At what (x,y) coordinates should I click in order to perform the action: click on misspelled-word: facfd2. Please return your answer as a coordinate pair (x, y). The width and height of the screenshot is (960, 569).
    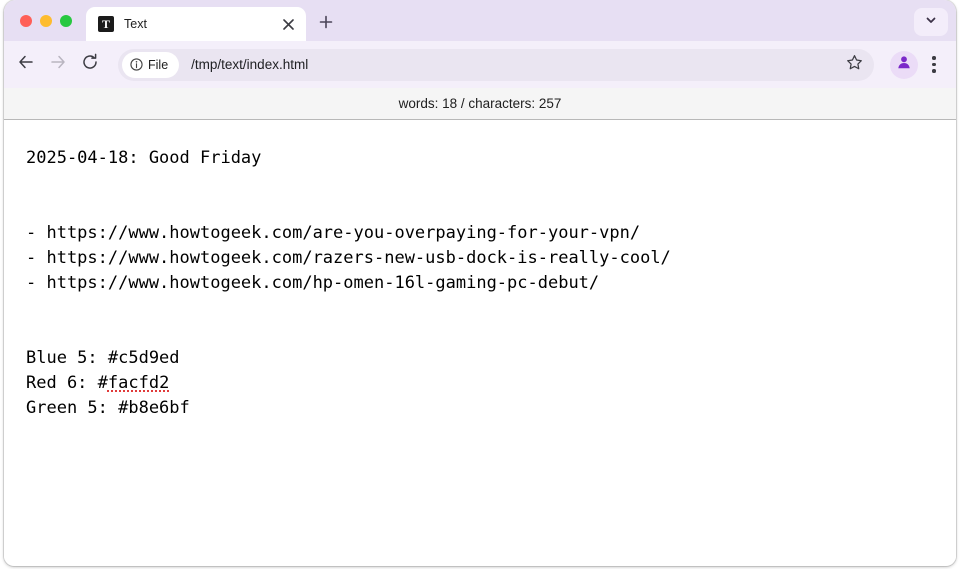
    Looking at the image, I should click on (138, 383).